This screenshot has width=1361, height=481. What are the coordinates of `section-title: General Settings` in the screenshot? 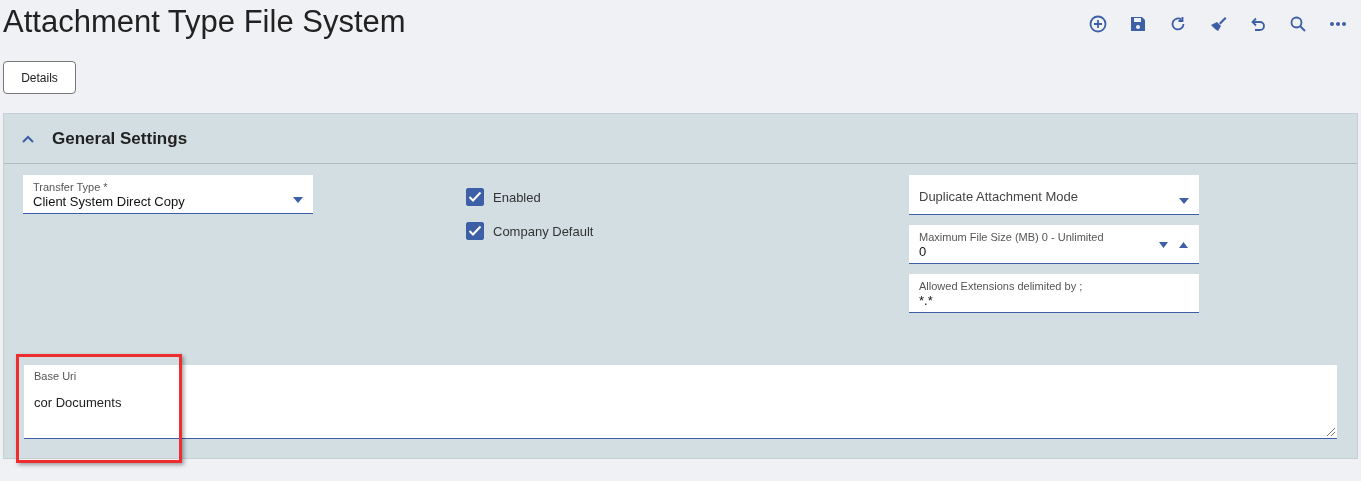 It's located at (120, 138).